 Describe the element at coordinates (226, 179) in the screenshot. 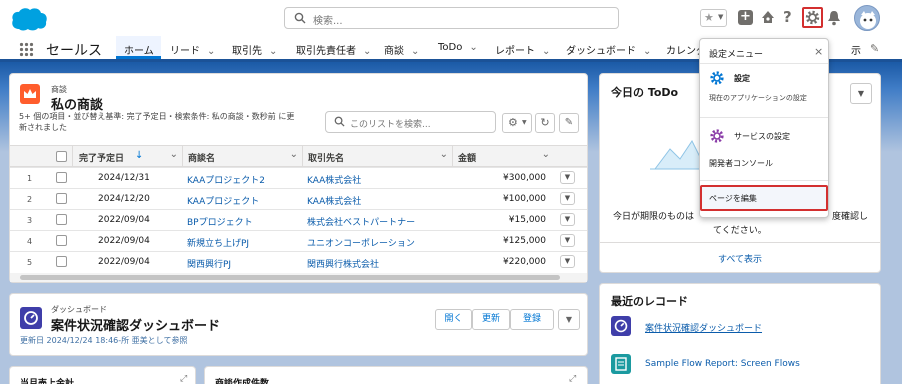

I see `opportunity-name-link: KAAプロジェクト2` at that location.